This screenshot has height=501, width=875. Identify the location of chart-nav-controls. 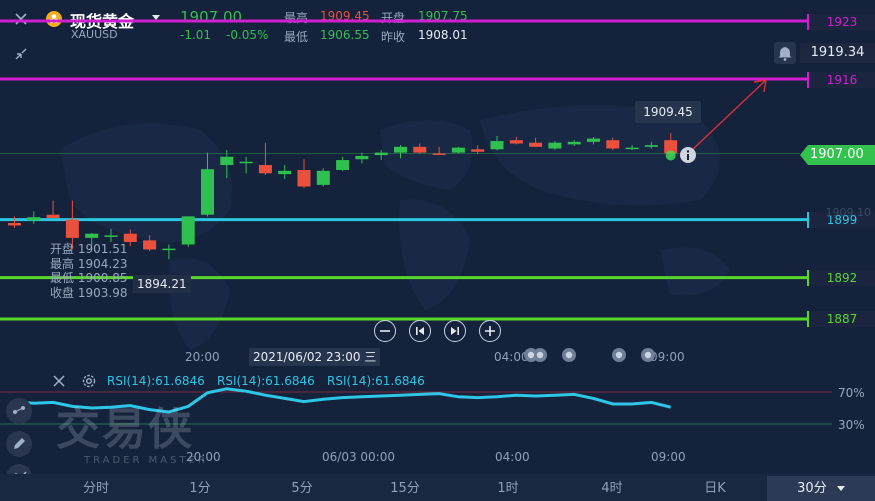
(438, 331).